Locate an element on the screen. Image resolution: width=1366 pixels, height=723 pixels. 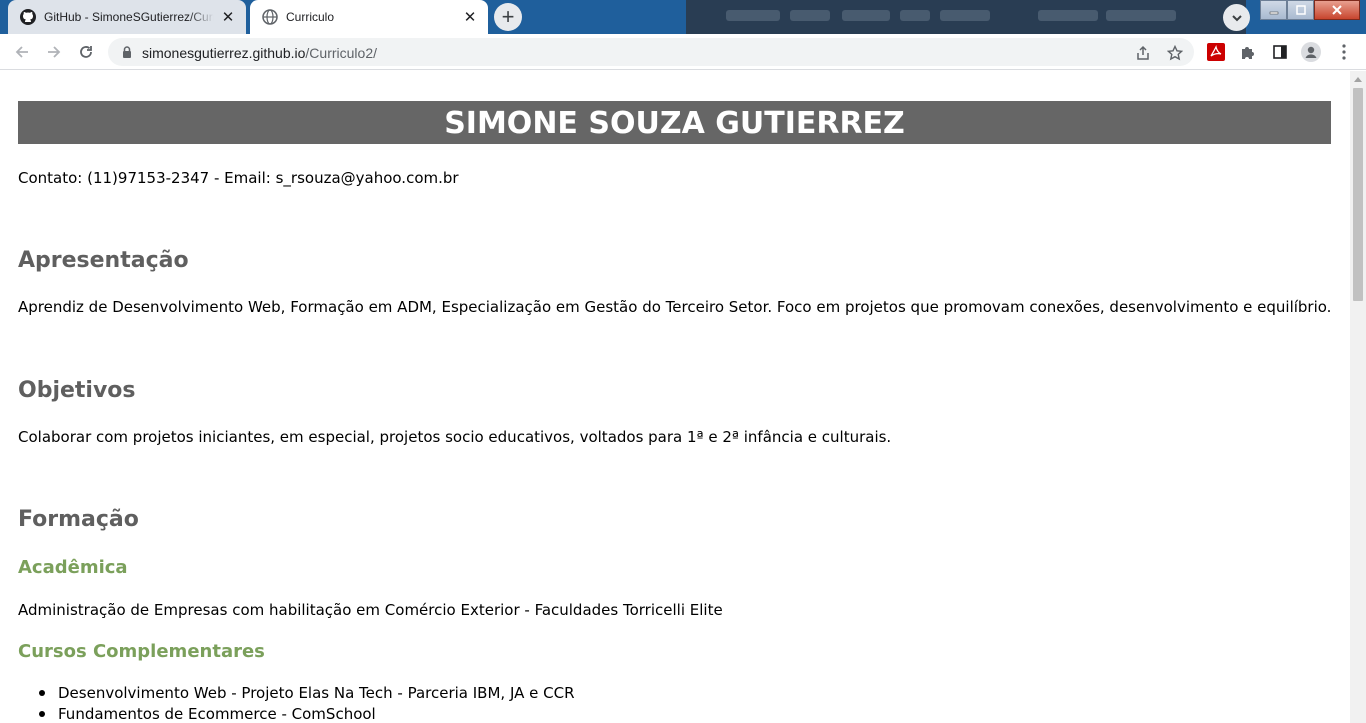
url-host: simonesgutierrez.github.io is located at coordinates (224, 53).